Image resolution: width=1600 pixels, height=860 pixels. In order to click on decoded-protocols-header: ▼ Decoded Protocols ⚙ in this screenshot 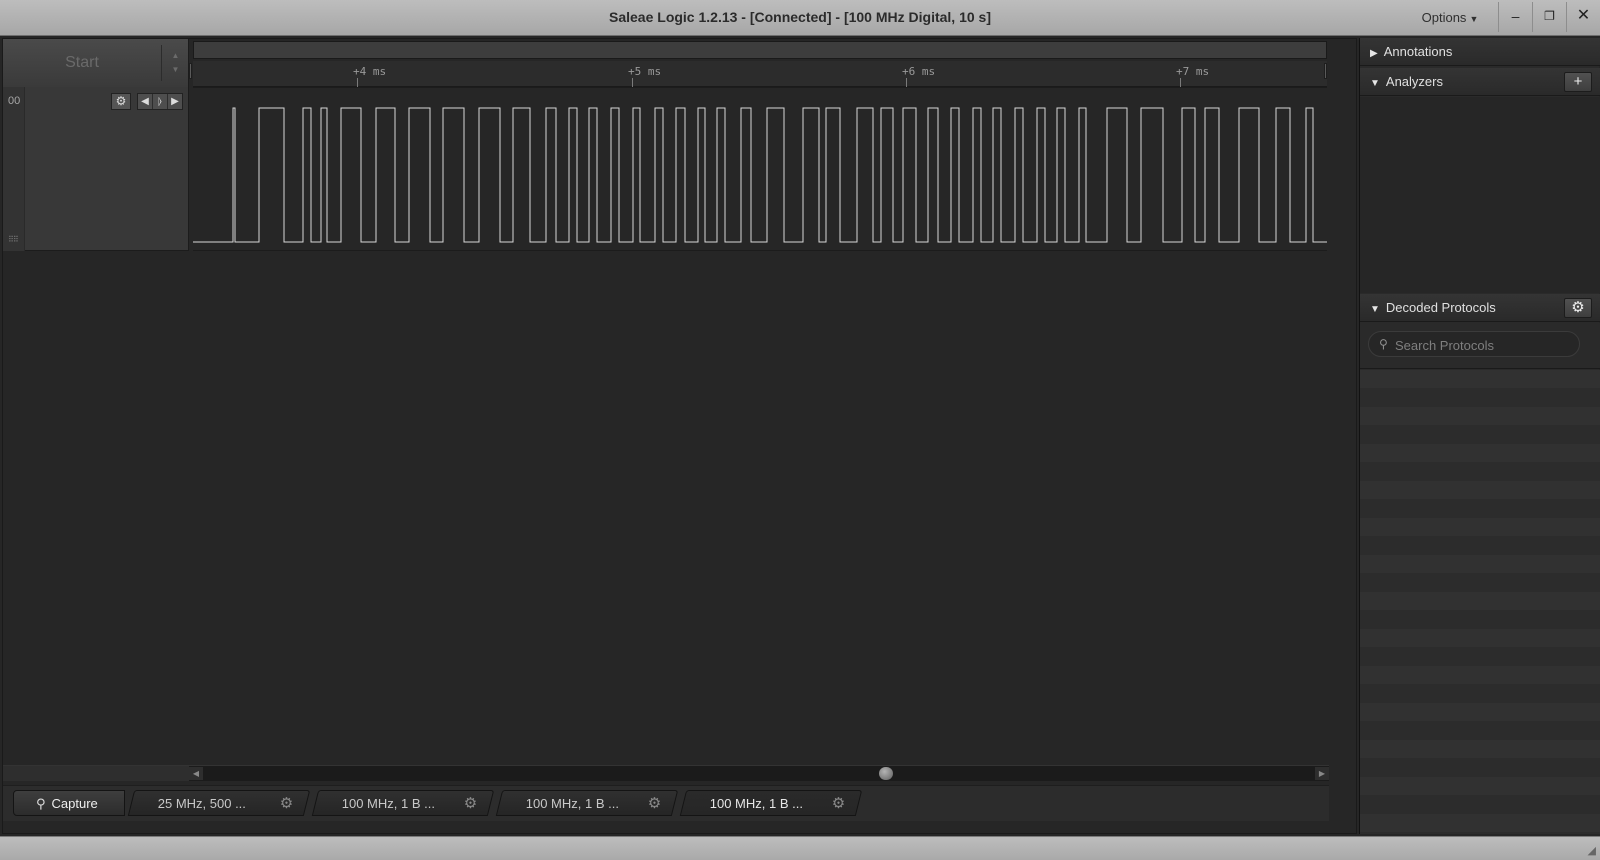, I will do `click(1480, 308)`.